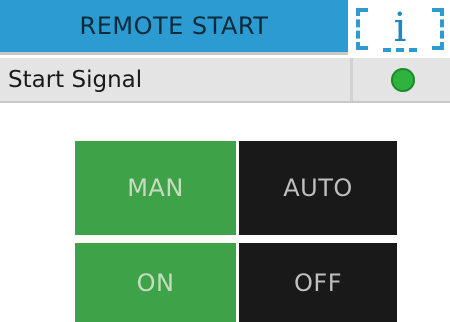 The height and width of the screenshot is (322, 450). I want to click on off-button: OFF, so click(316, 282).